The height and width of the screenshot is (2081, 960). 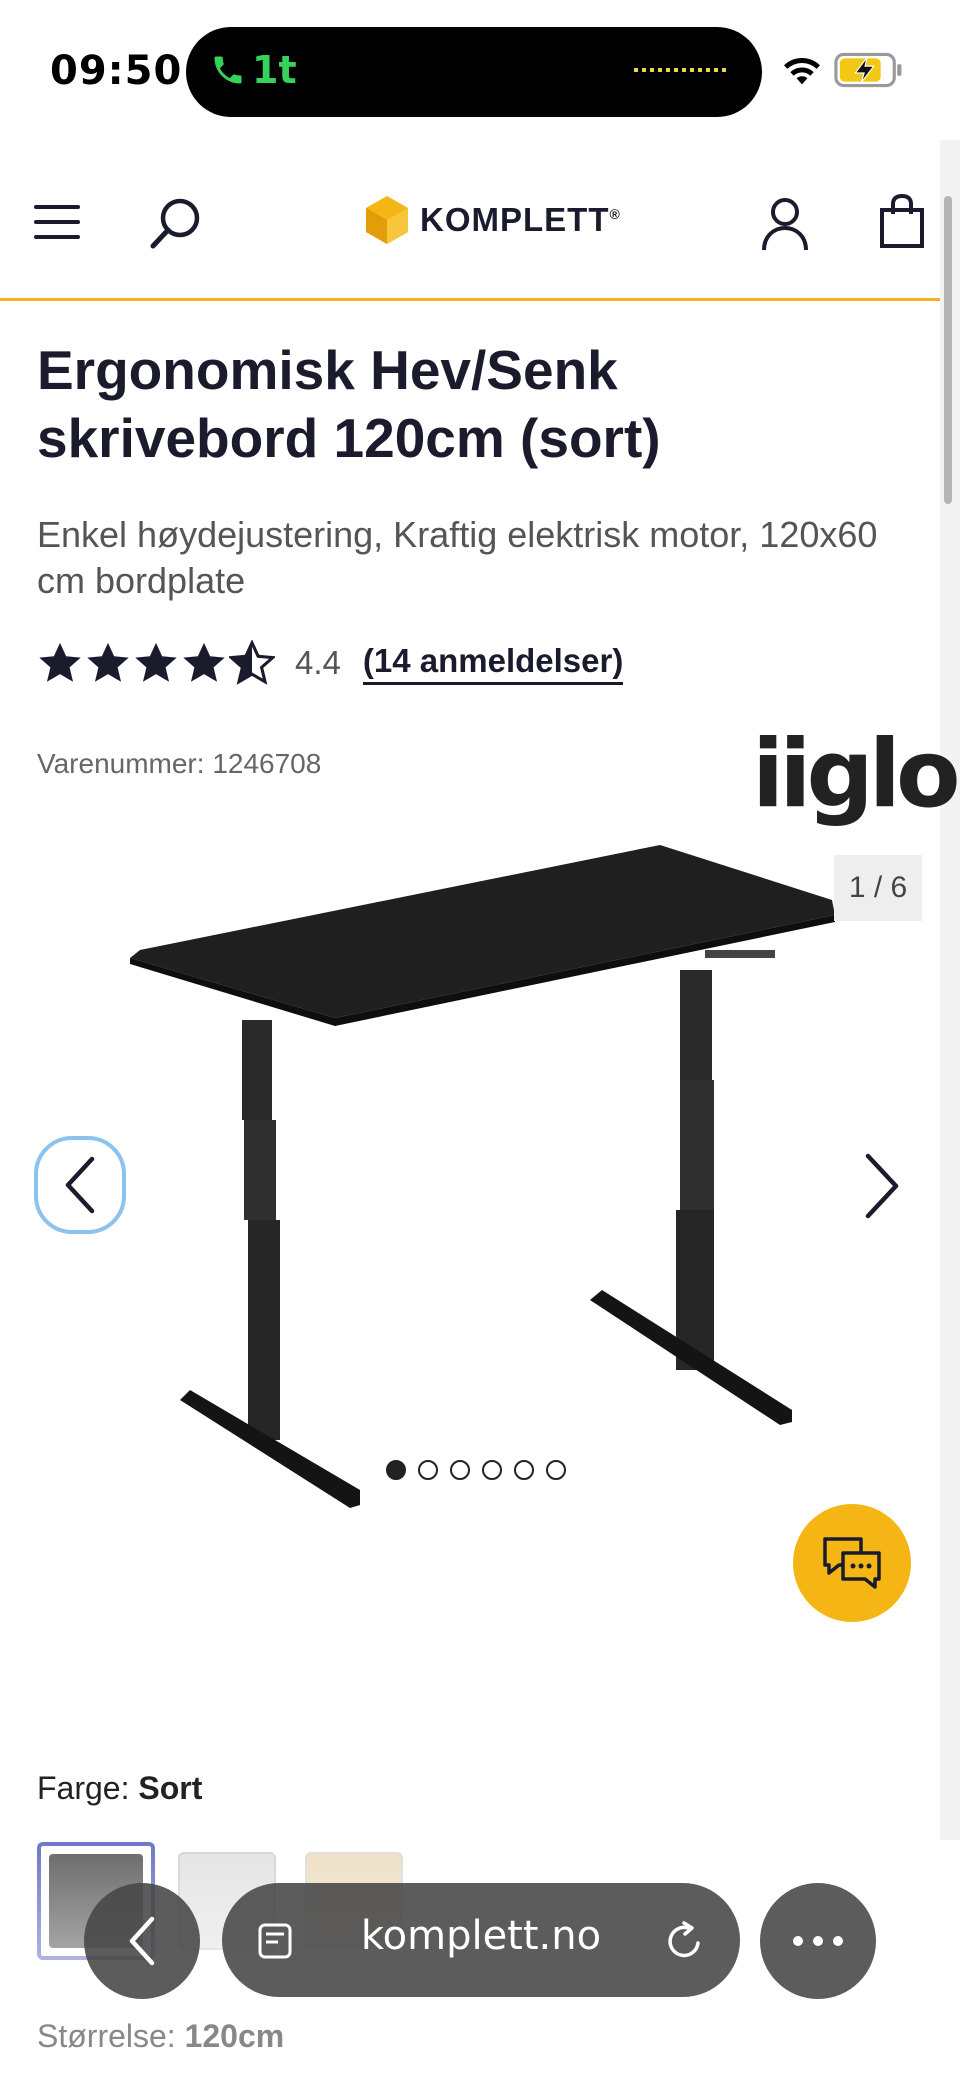 I want to click on wifi-icon, so click(x=802, y=71).